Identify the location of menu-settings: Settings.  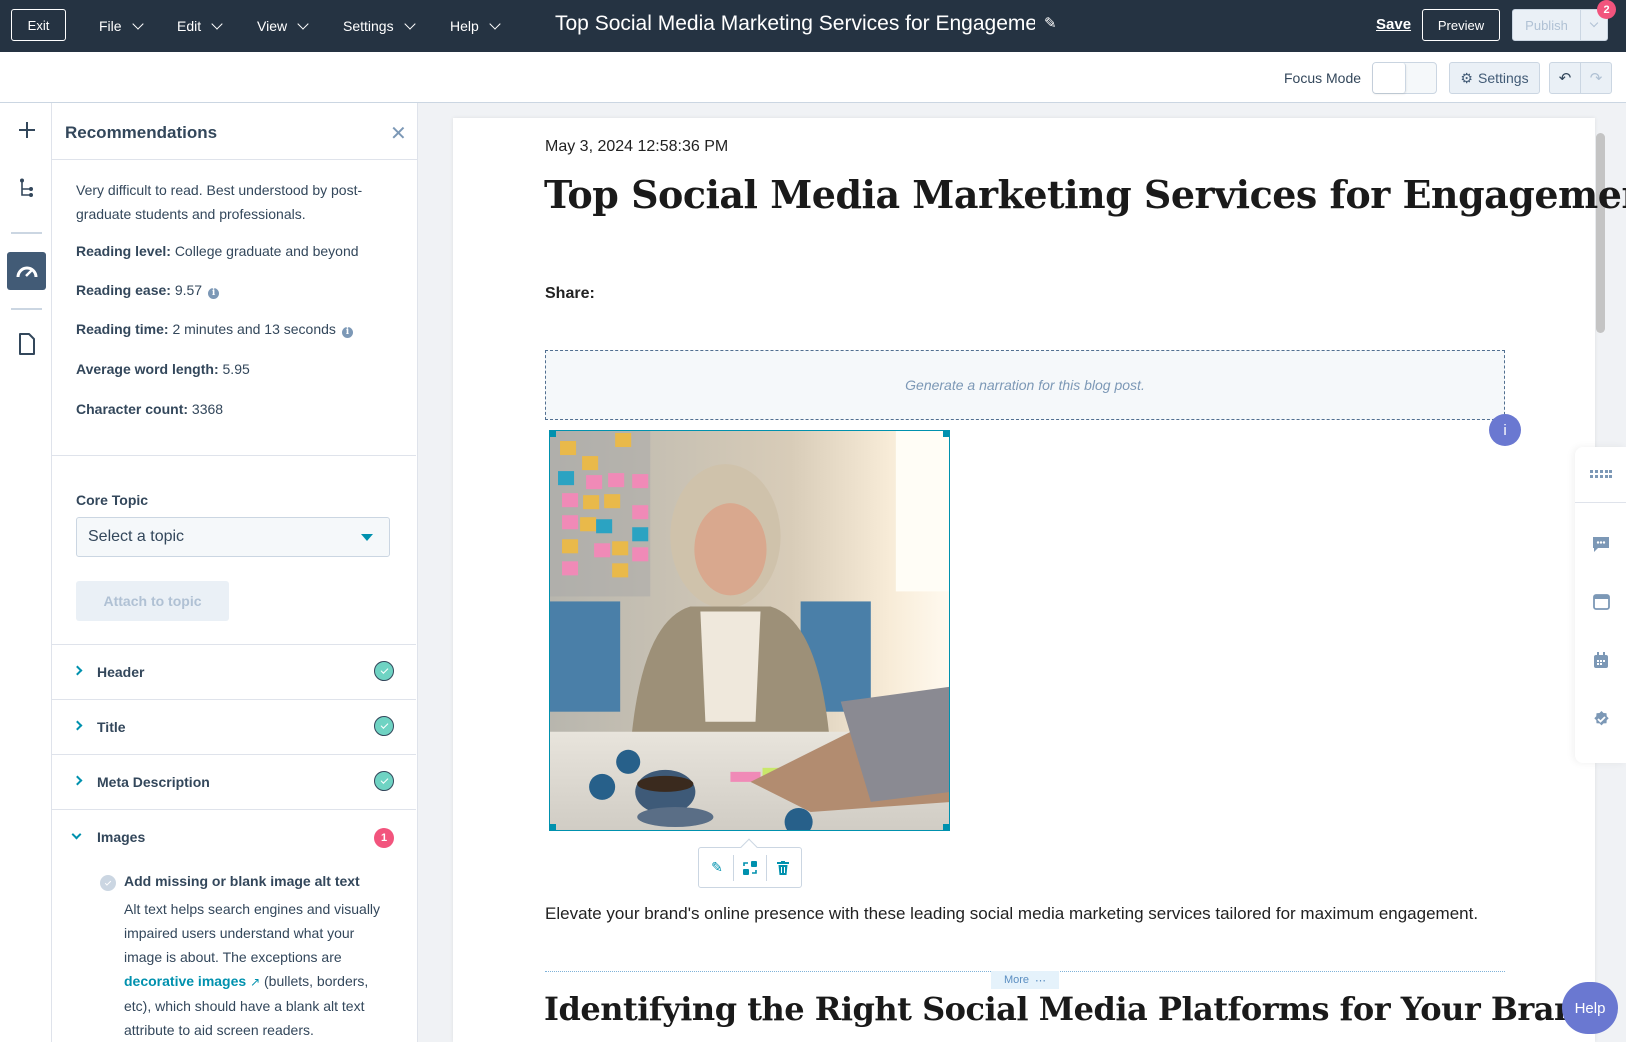
(379, 26).